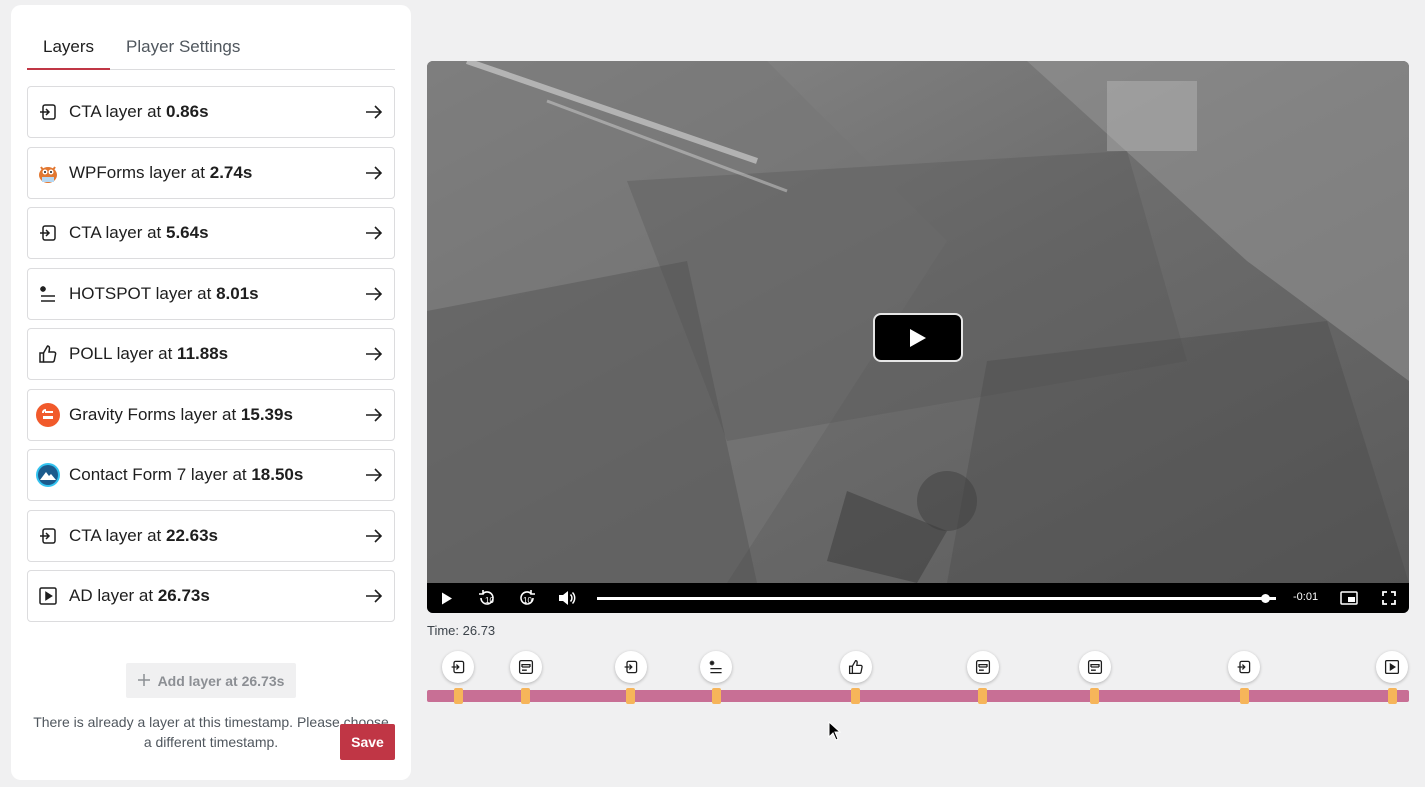 The width and height of the screenshot is (1425, 787). I want to click on layer-item-cta: CTA layer at 22.63s, so click(211, 535).